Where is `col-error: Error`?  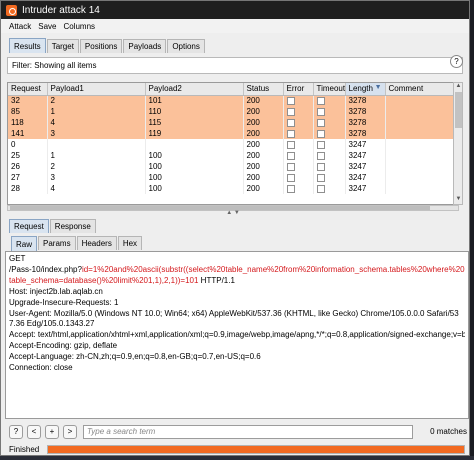 col-error: Error is located at coordinates (298, 89).